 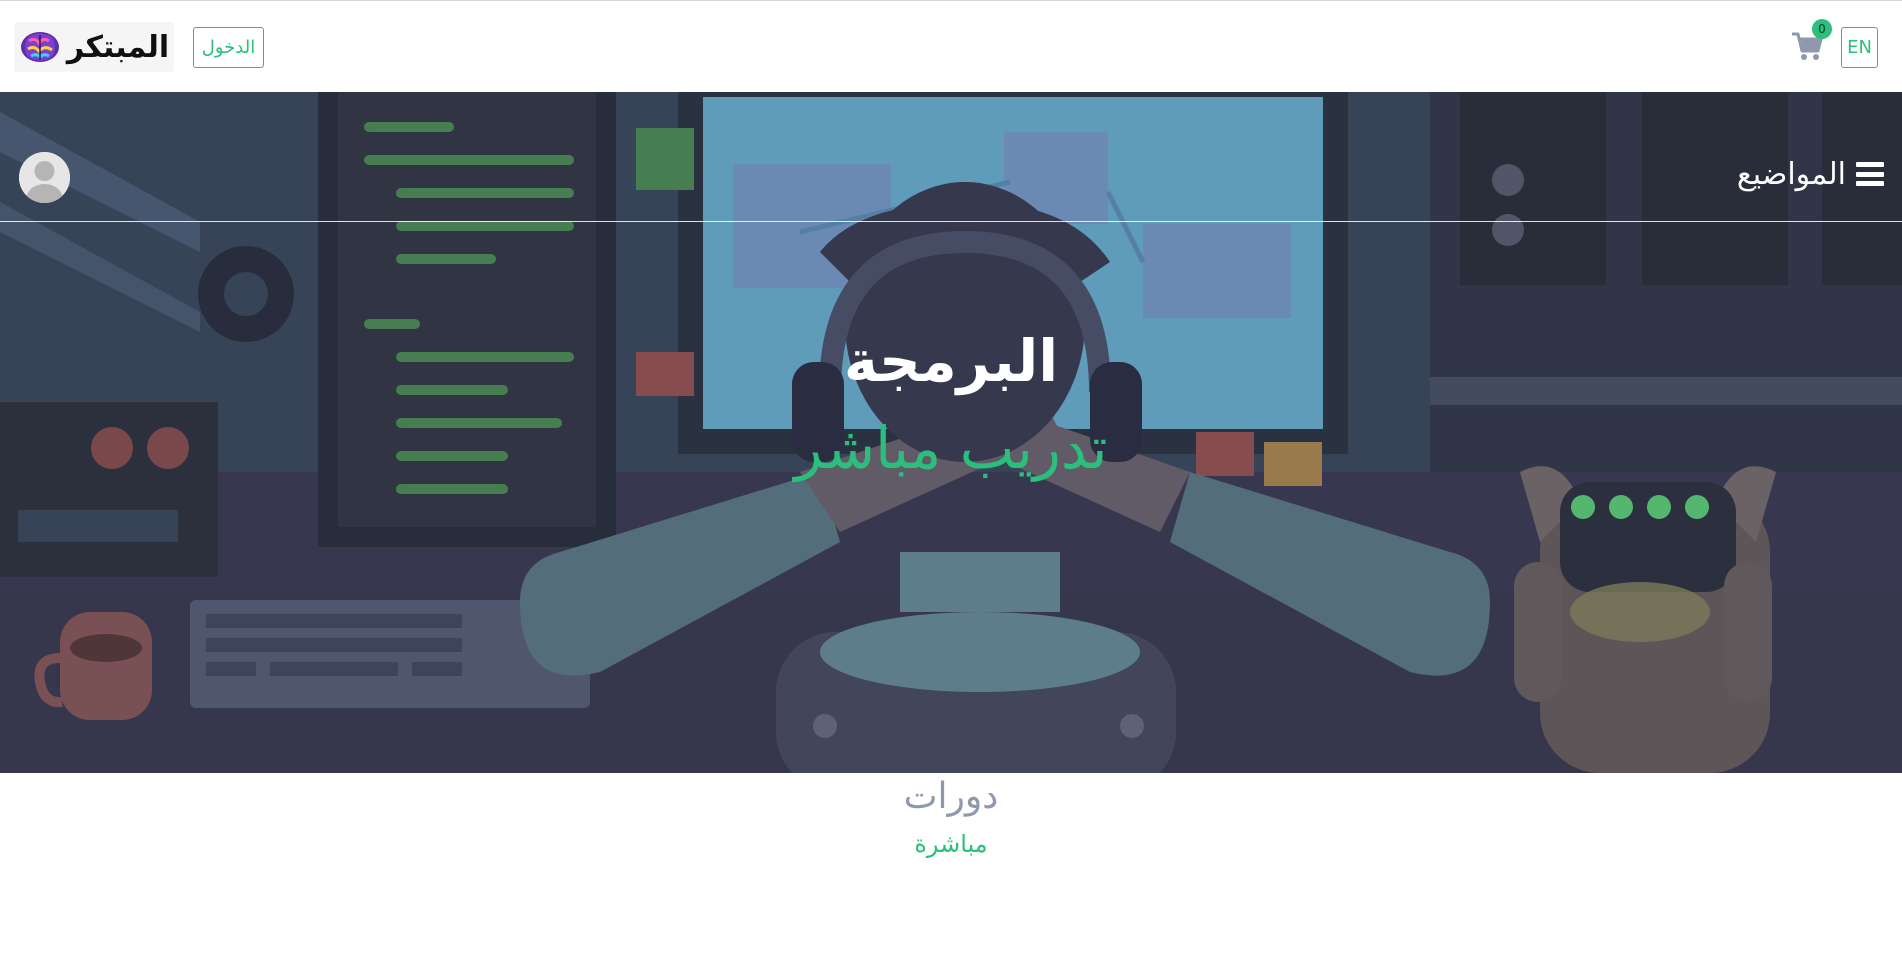 I want to click on cart-count-badge: 0, so click(x=1822, y=29).